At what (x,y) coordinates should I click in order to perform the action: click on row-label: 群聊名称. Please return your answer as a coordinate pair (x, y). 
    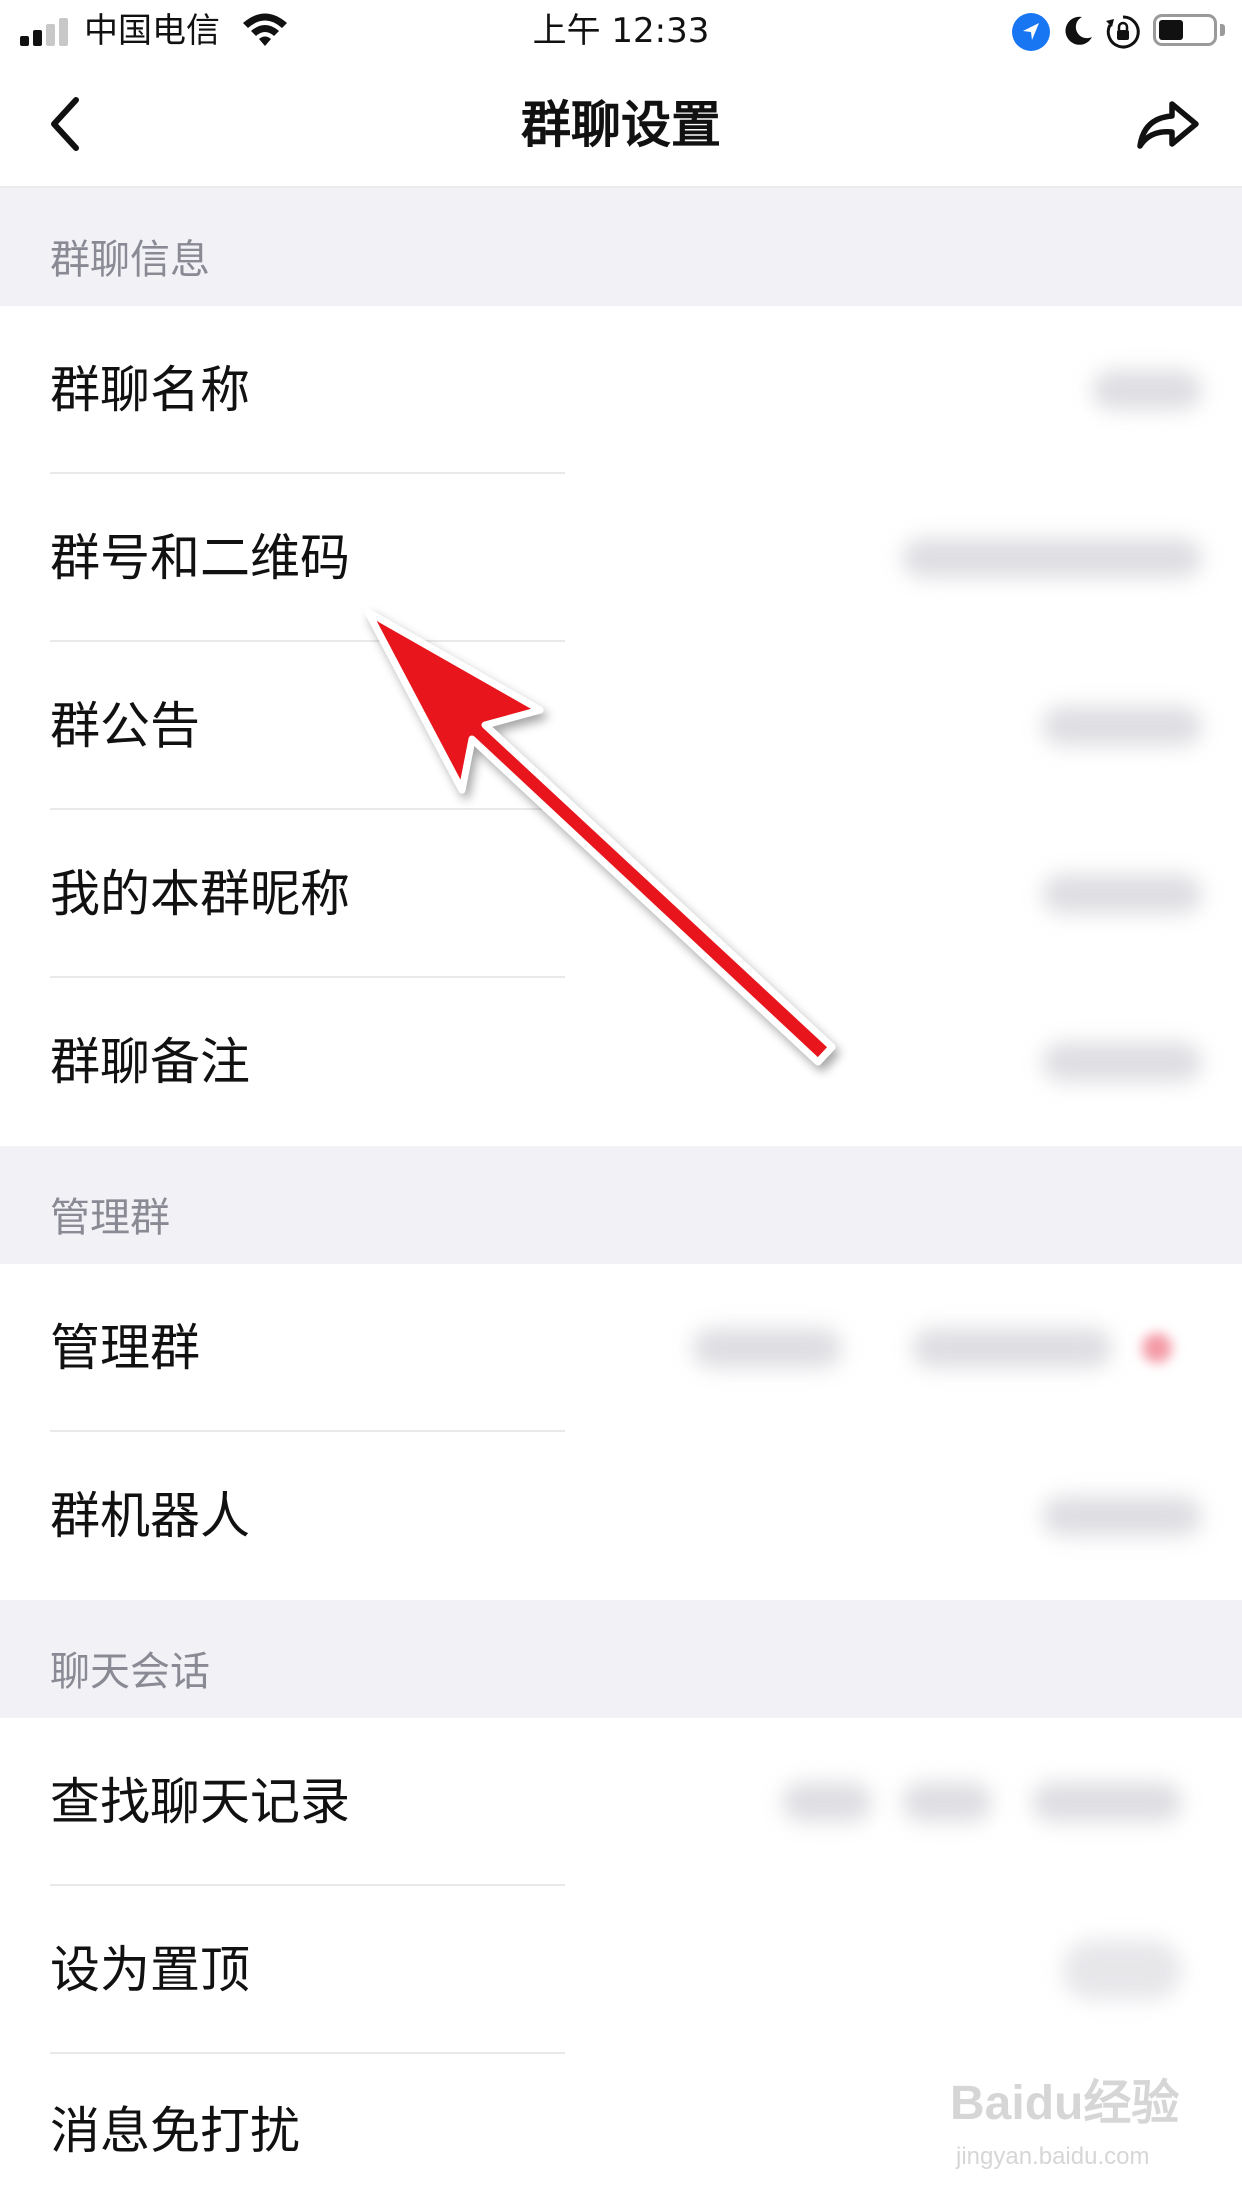
    Looking at the image, I should click on (150, 390).